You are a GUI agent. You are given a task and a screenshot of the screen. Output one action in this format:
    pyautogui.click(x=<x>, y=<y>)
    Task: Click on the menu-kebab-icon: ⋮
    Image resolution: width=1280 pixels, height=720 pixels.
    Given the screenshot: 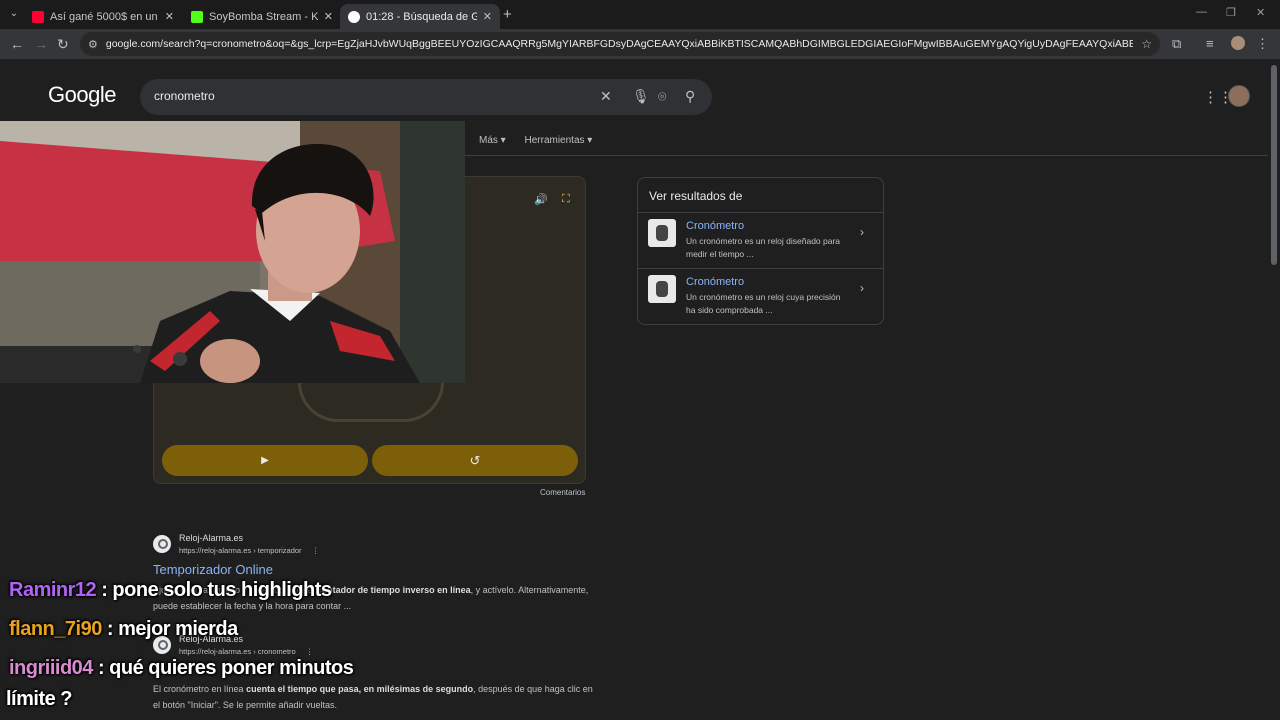 What is the action you would take?
    pyautogui.click(x=1262, y=44)
    